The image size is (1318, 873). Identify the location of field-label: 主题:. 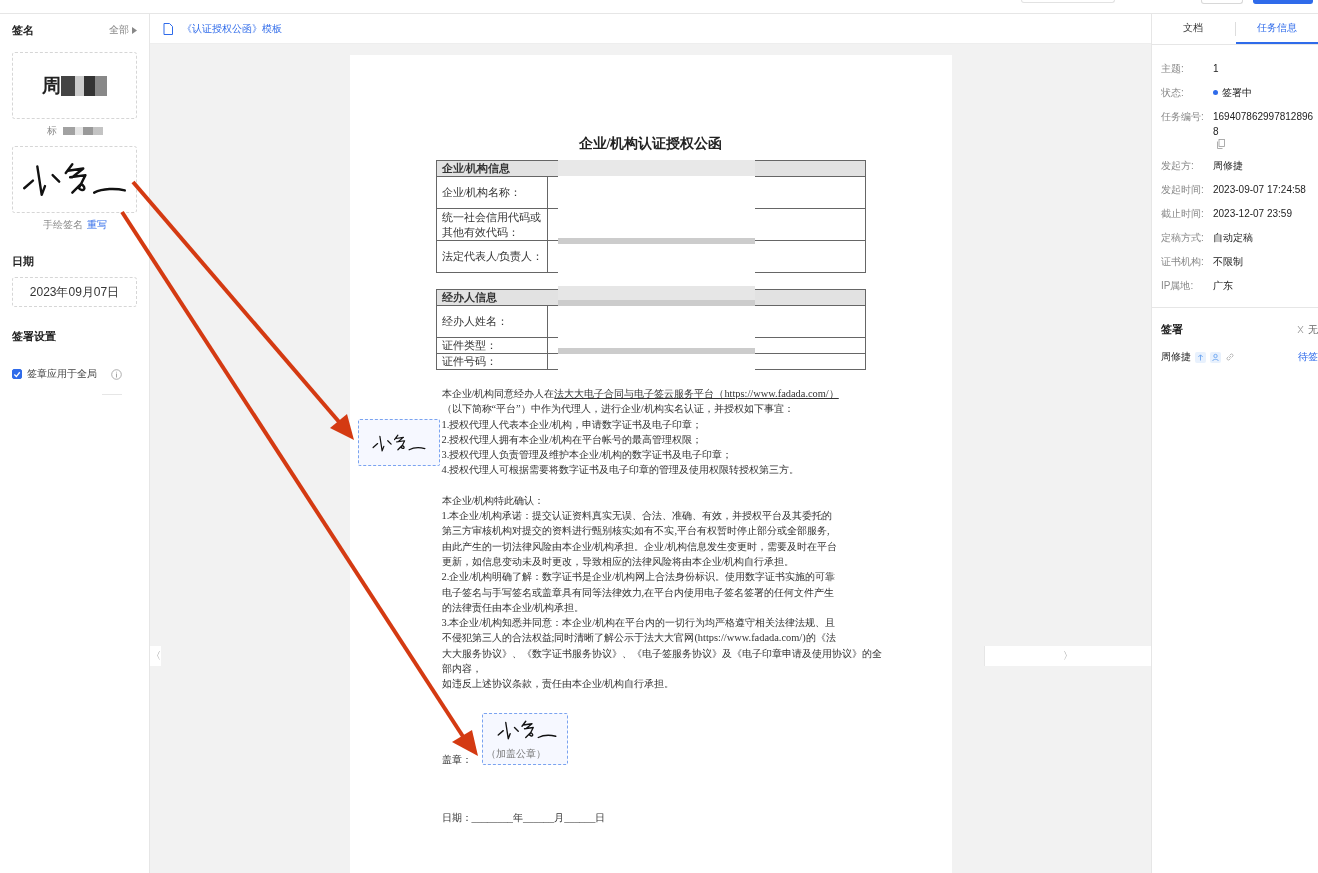
(1173, 69).